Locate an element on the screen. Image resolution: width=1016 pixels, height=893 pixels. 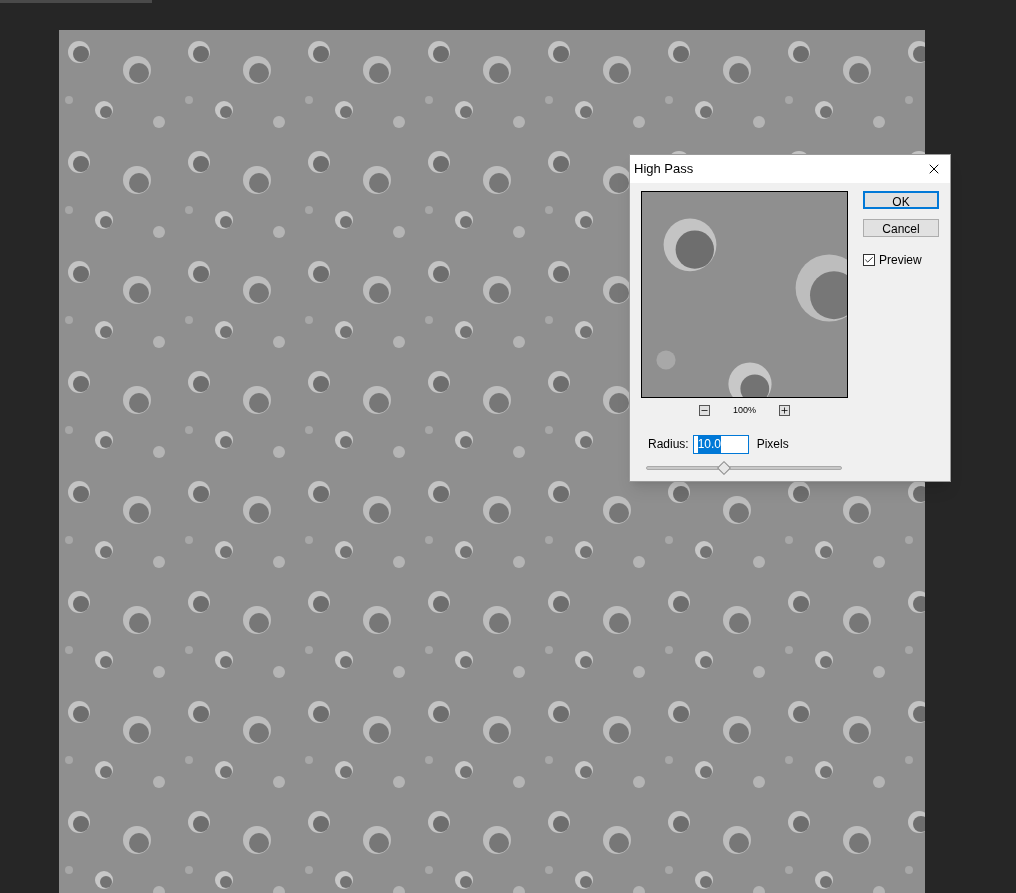
ok-button: OK is located at coordinates (901, 200).